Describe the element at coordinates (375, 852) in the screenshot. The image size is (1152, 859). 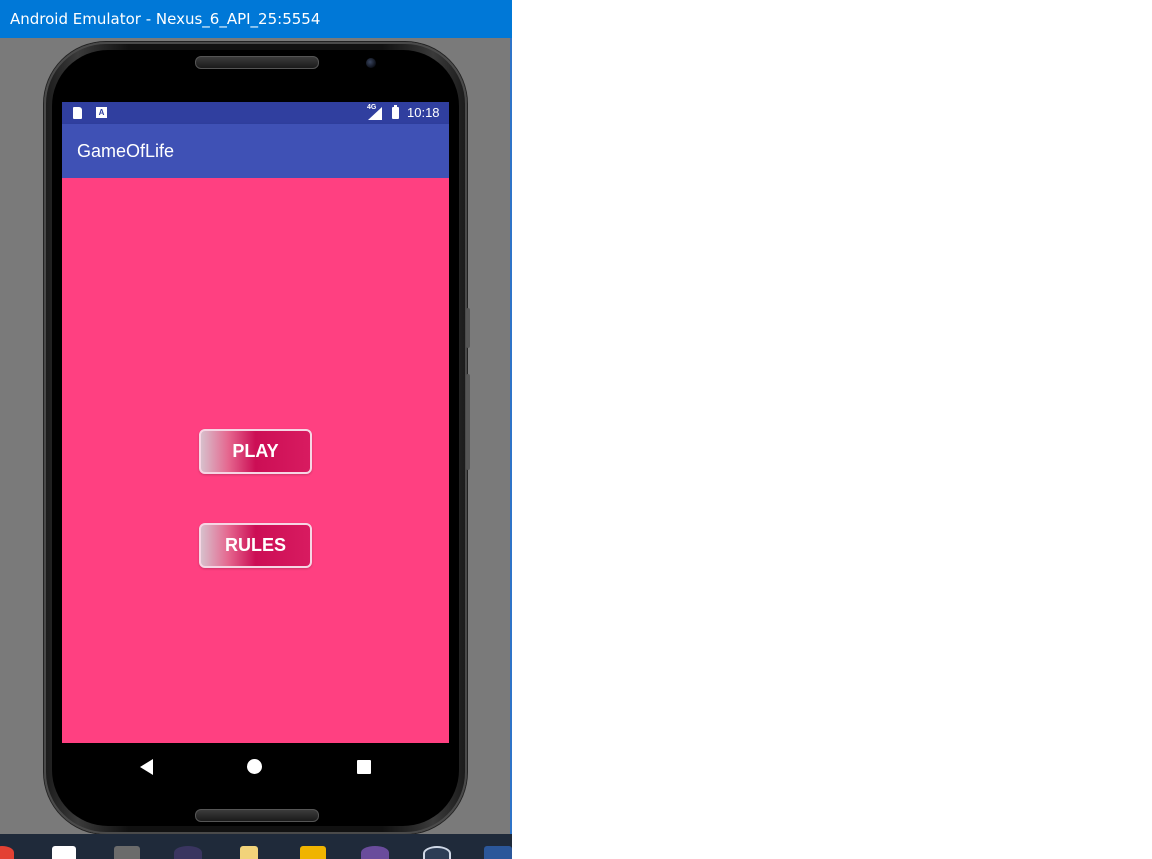
I see `github-icon` at that location.